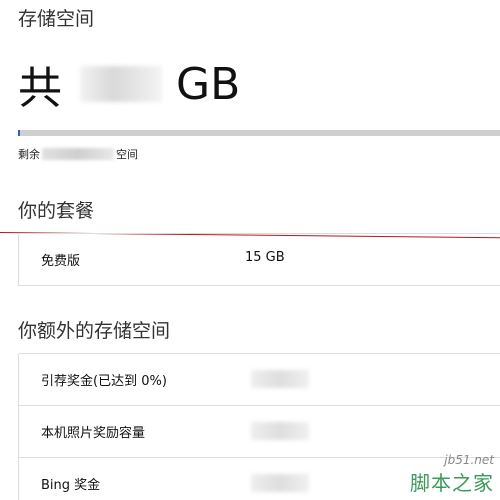 This screenshot has width=500, height=500. I want to click on remaining-storage-text: 剩余 空间, so click(78, 154).